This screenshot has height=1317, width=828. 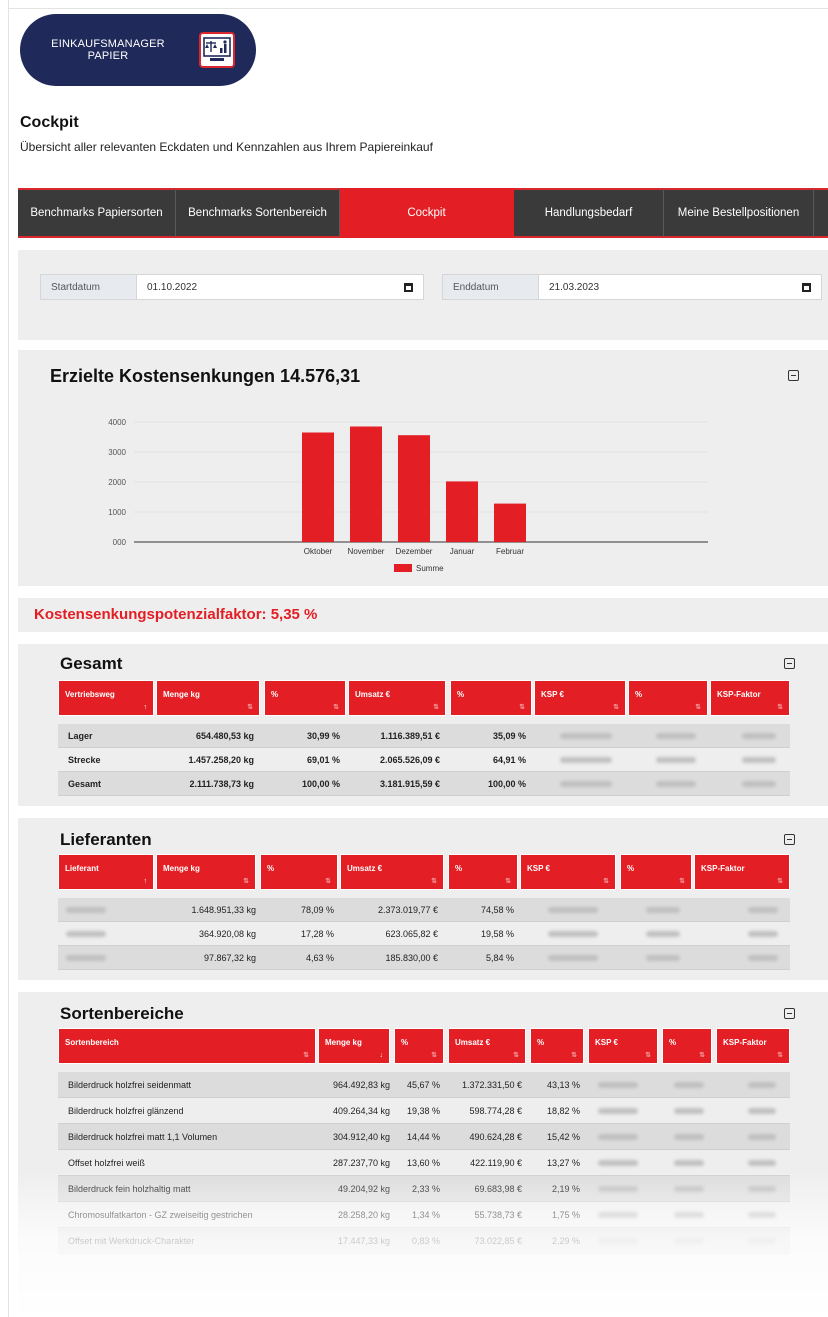 I want to click on x-tick-label: Januar, so click(x=462, y=551).